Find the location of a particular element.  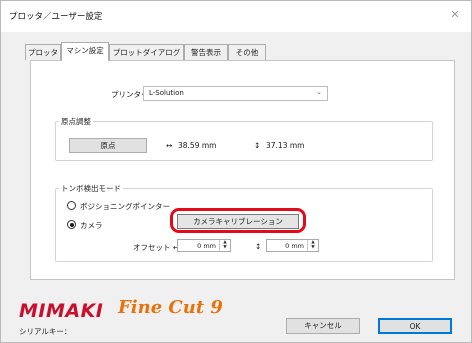

highlight-annotation is located at coordinates (238, 220).